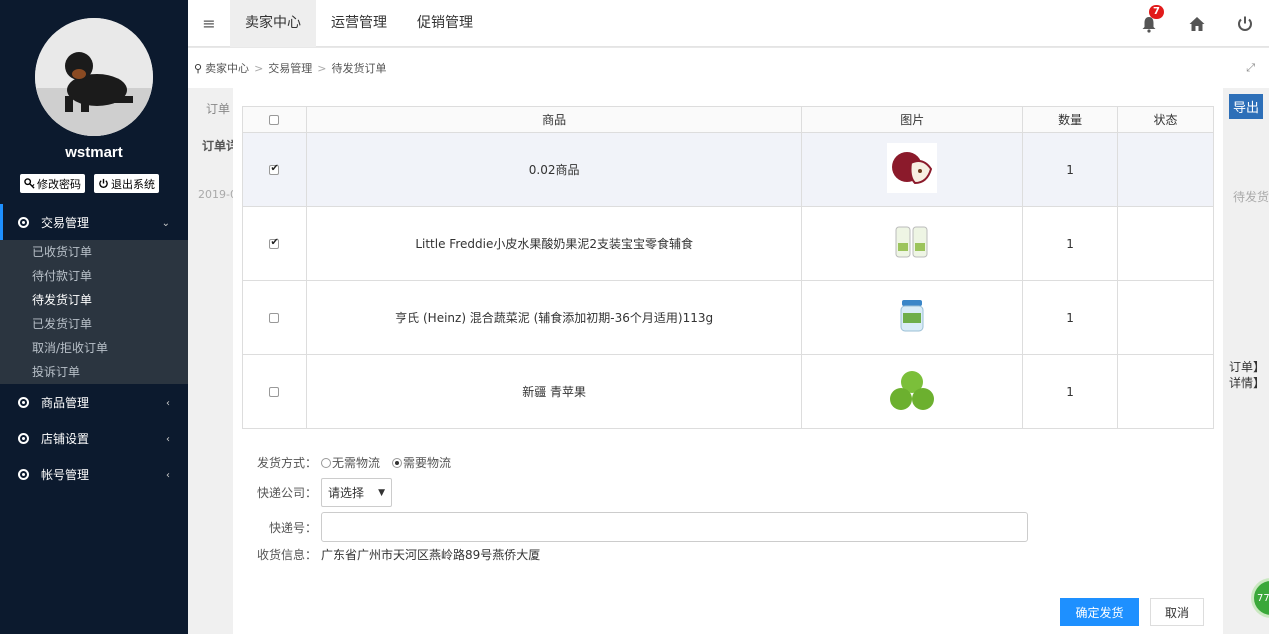  Describe the element at coordinates (554, 317) in the screenshot. I see `product-name: 亨氏 (Heinz) 混合蔬菜泥 (辅食添加初期-36个月适用)113g` at that location.